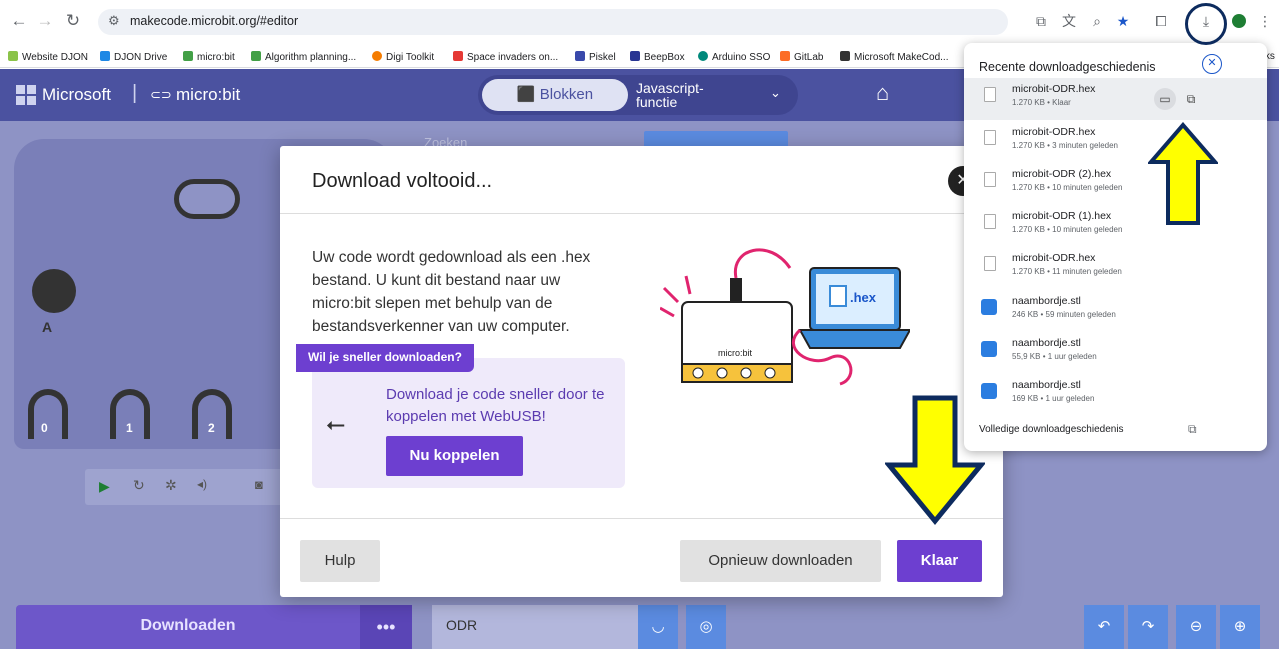 This screenshot has width=1279, height=649. Describe the element at coordinates (54, 291) in the screenshot. I see `button-a` at that location.